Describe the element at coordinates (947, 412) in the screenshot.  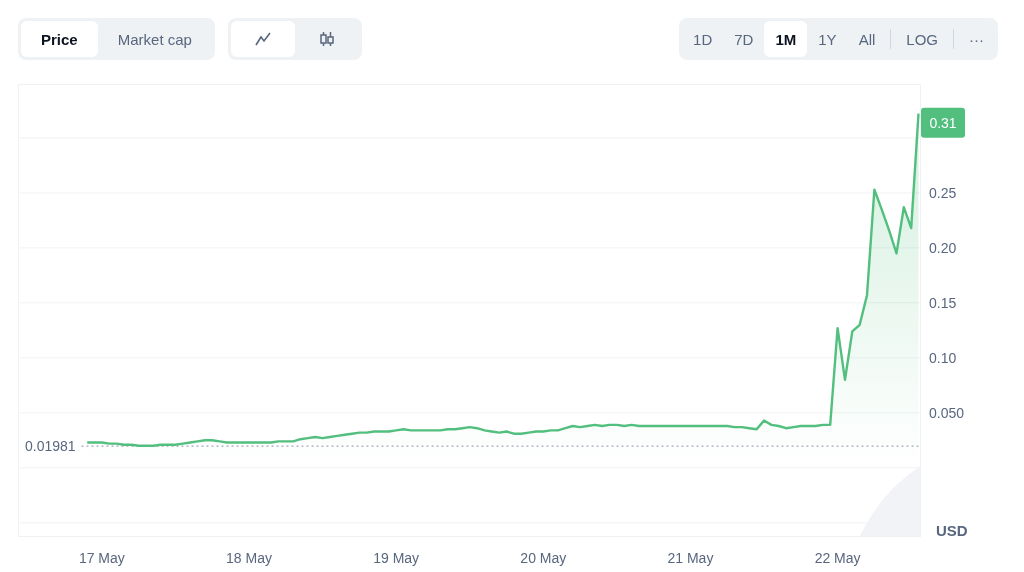
I see `y-axis-label: 0.050` at that location.